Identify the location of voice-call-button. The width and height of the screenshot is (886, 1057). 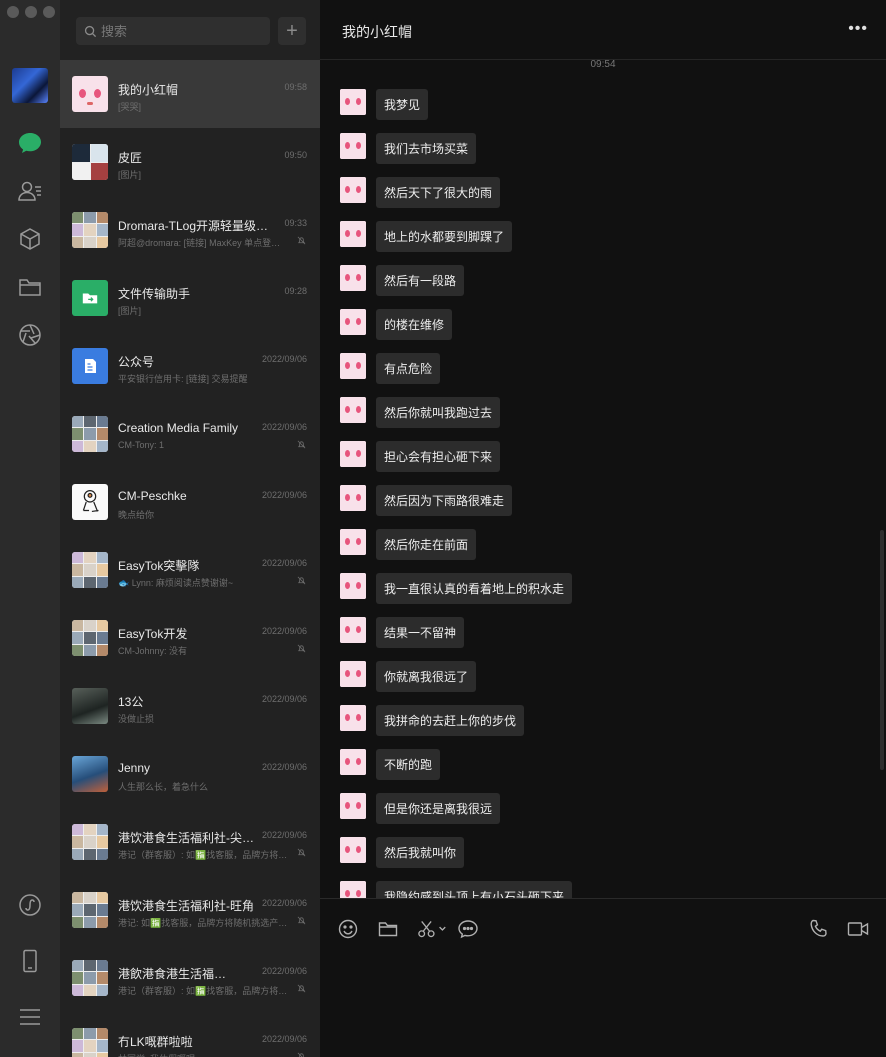
(819, 929).